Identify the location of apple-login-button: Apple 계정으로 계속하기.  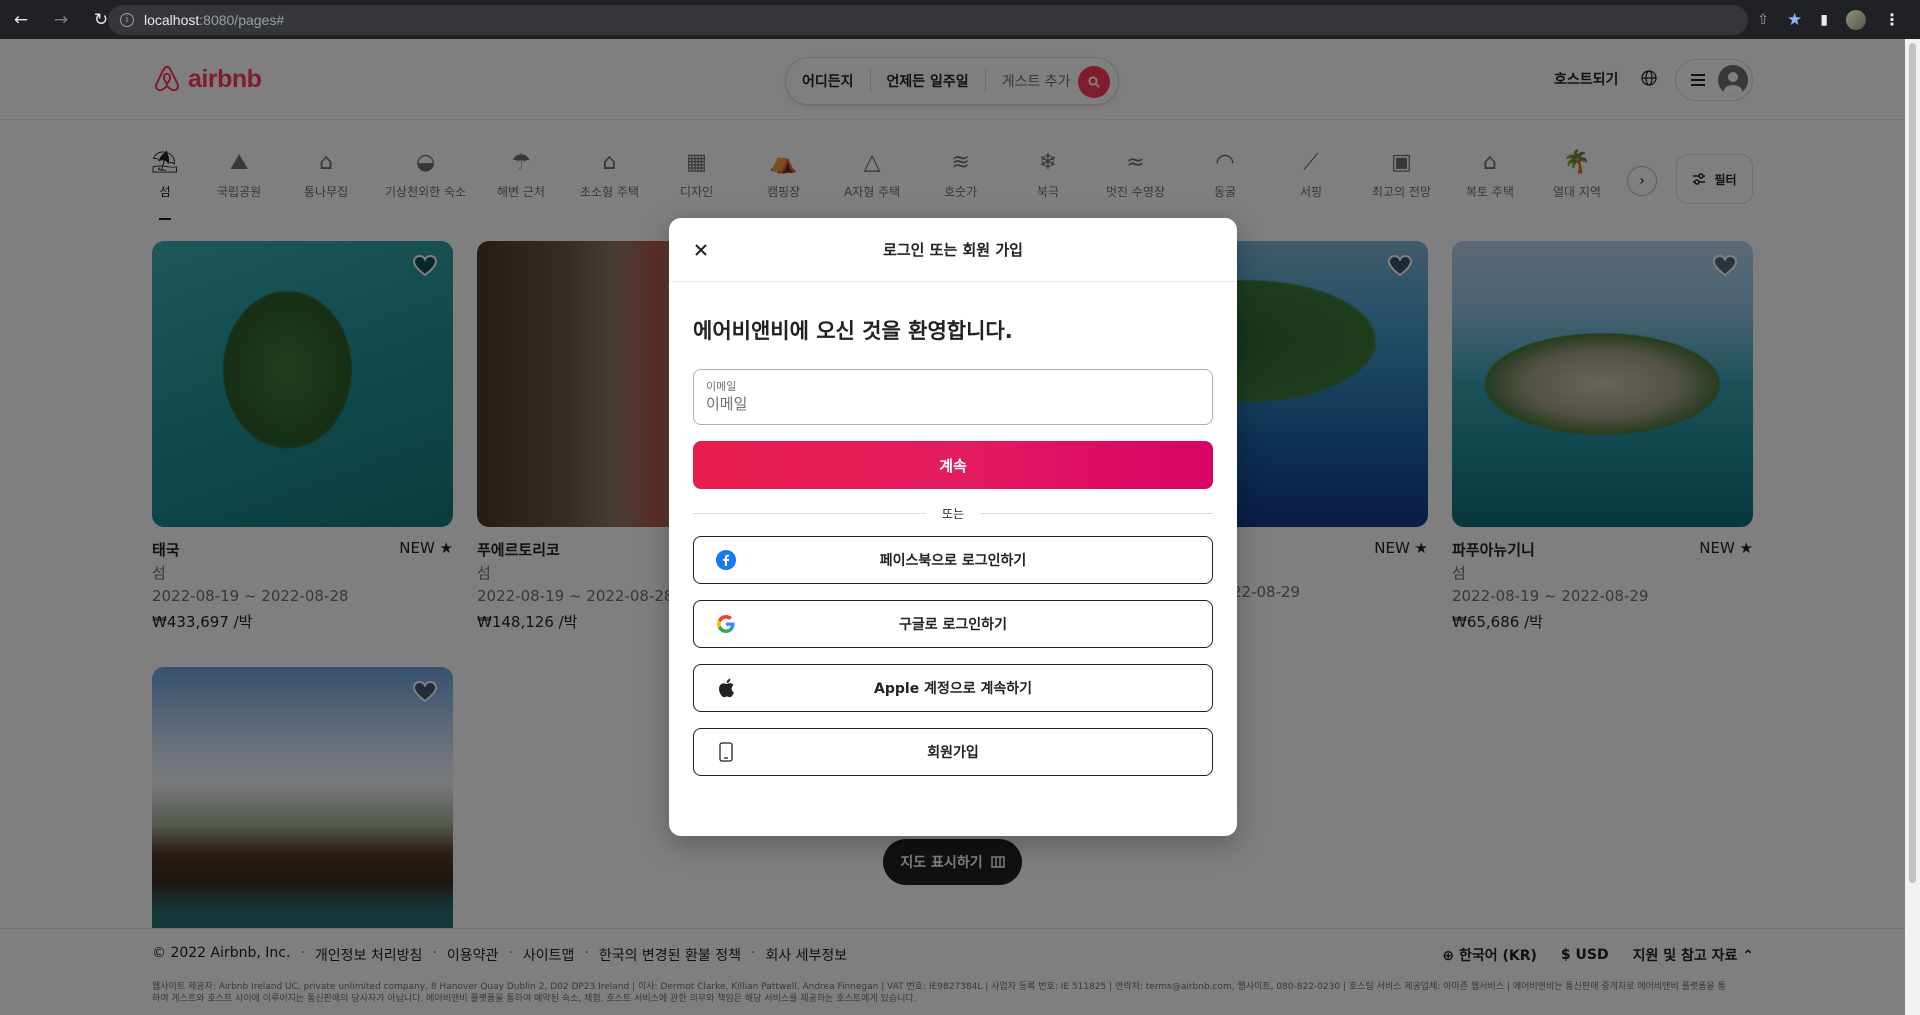
(953, 688).